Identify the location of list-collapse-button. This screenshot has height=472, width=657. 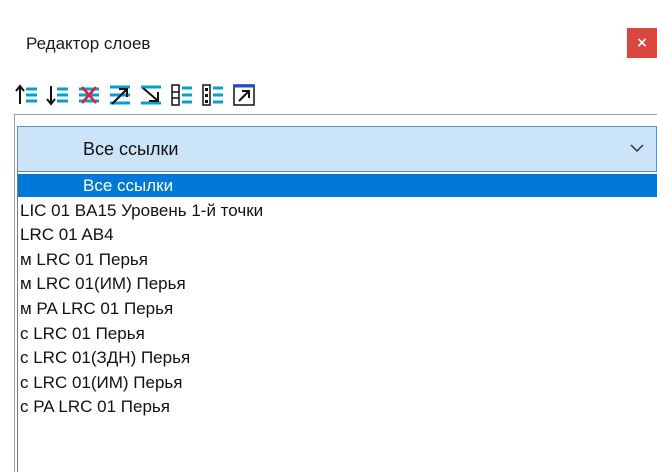
(182, 95).